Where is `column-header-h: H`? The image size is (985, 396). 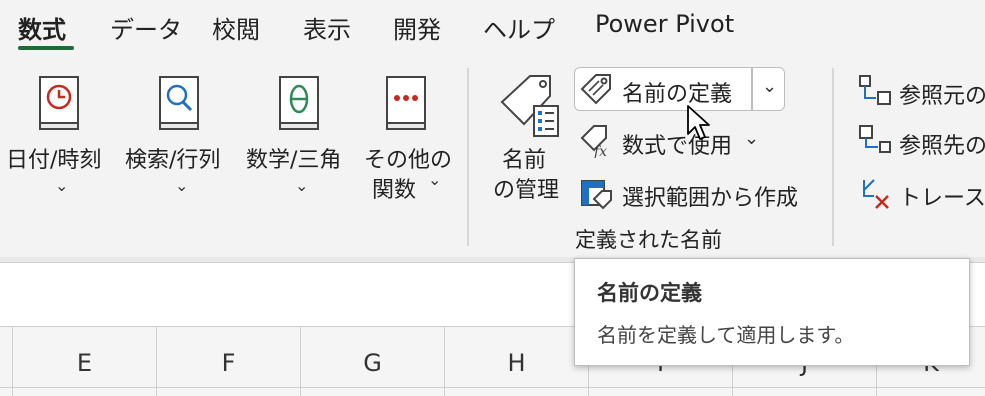
column-header-h: H is located at coordinates (516, 361).